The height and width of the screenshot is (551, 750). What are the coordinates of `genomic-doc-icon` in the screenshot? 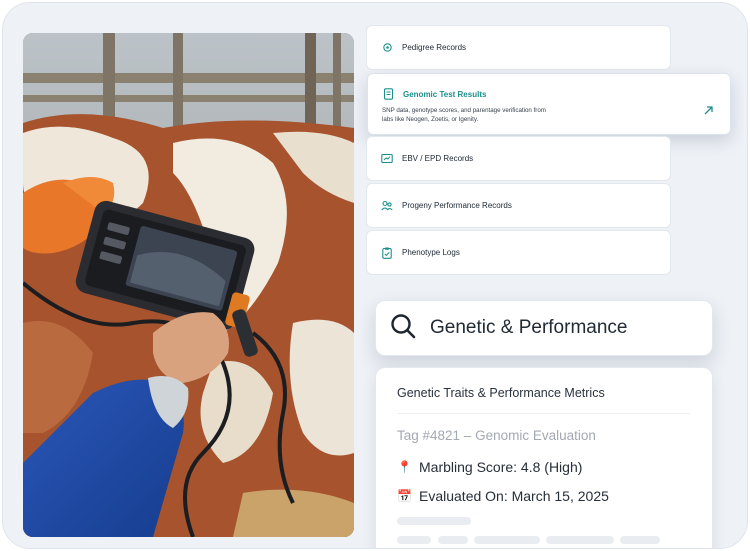 It's located at (388, 94).